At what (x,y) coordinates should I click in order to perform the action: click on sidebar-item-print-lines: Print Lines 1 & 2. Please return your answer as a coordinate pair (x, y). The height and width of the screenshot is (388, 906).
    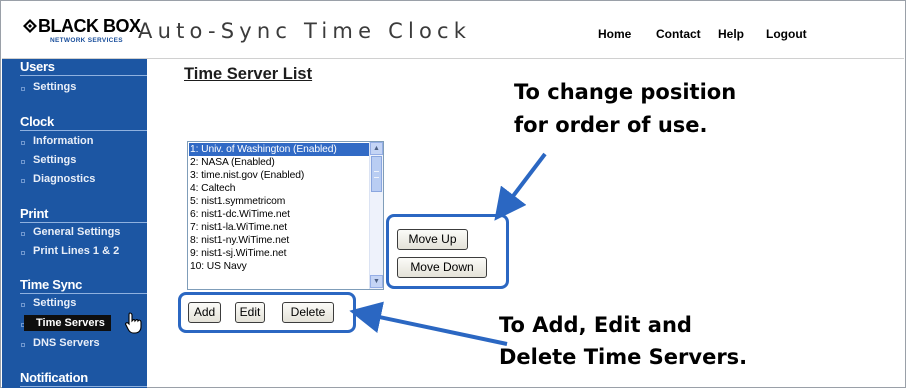
    Looking at the image, I should click on (76, 251).